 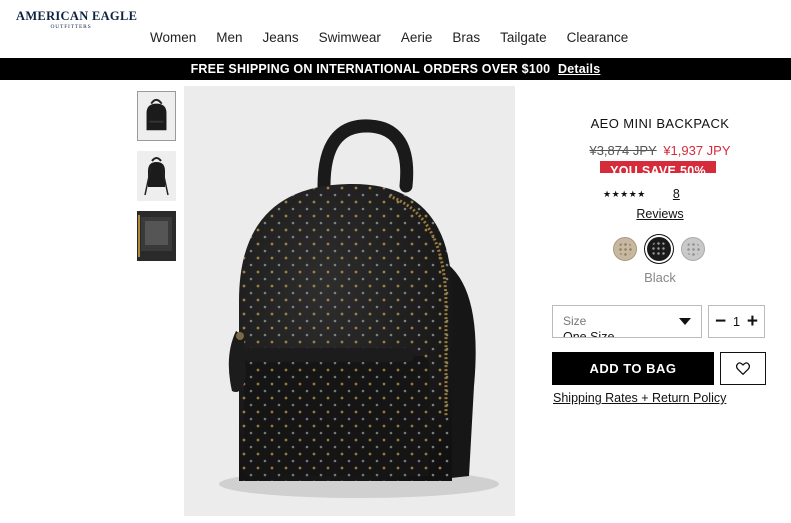 I want to click on color-swatches, so click(x=659, y=249).